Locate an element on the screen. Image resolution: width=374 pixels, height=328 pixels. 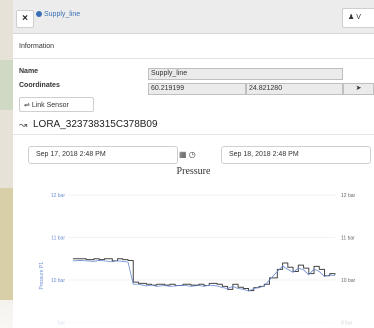
clock-icon: ◷ is located at coordinates (192, 154).